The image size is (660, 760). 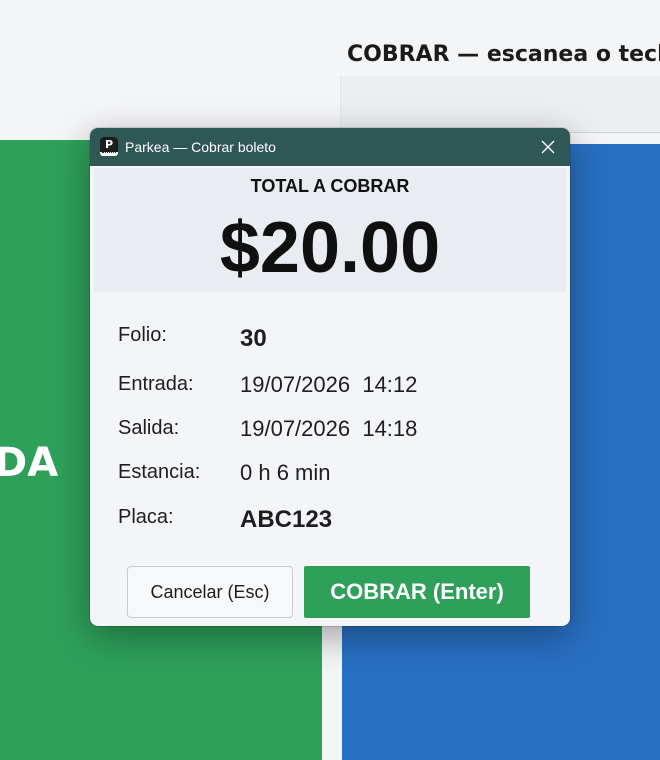 I want to click on entrada-value: 19/07/2026 14:12, so click(x=329, y=384).